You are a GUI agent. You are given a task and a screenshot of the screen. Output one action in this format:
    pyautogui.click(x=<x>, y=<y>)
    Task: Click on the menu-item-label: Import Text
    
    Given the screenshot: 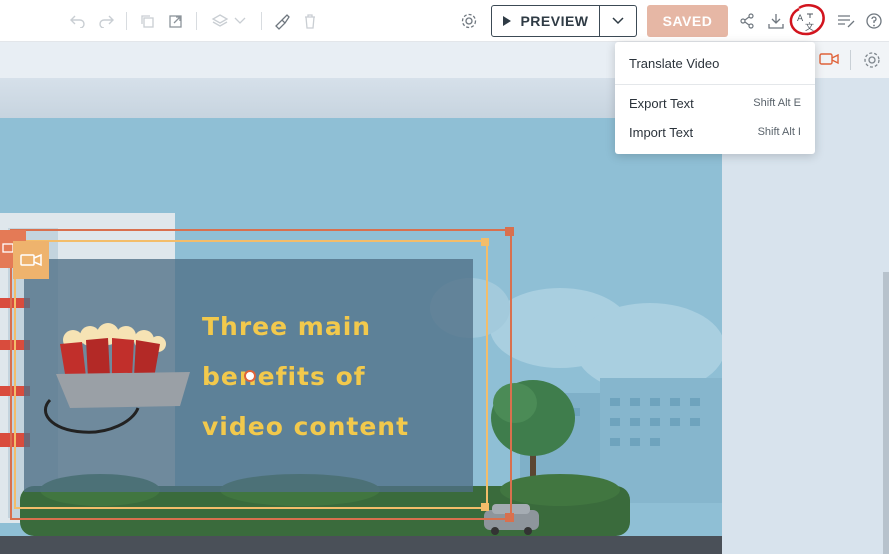 What is the action you would take?
    pyautogui.click(x=661, y=132)
    